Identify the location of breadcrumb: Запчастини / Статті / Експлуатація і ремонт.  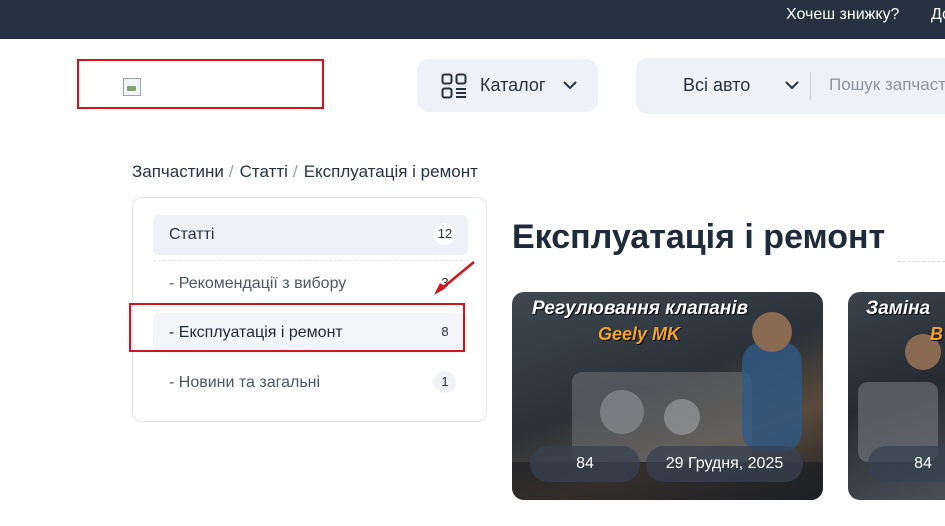
(305, 172).